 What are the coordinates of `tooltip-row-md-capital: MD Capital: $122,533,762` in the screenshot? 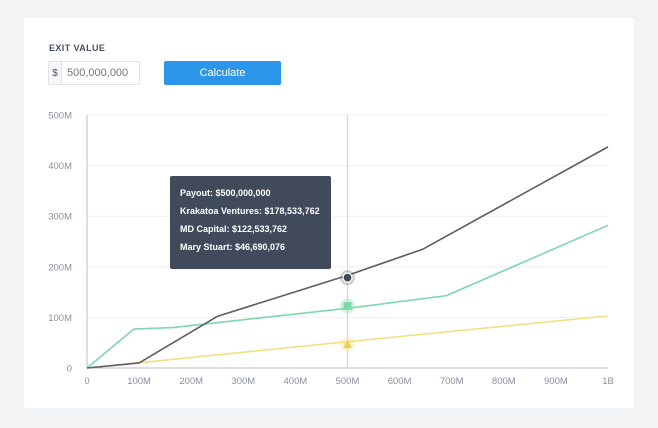 It's located at (234, 229).